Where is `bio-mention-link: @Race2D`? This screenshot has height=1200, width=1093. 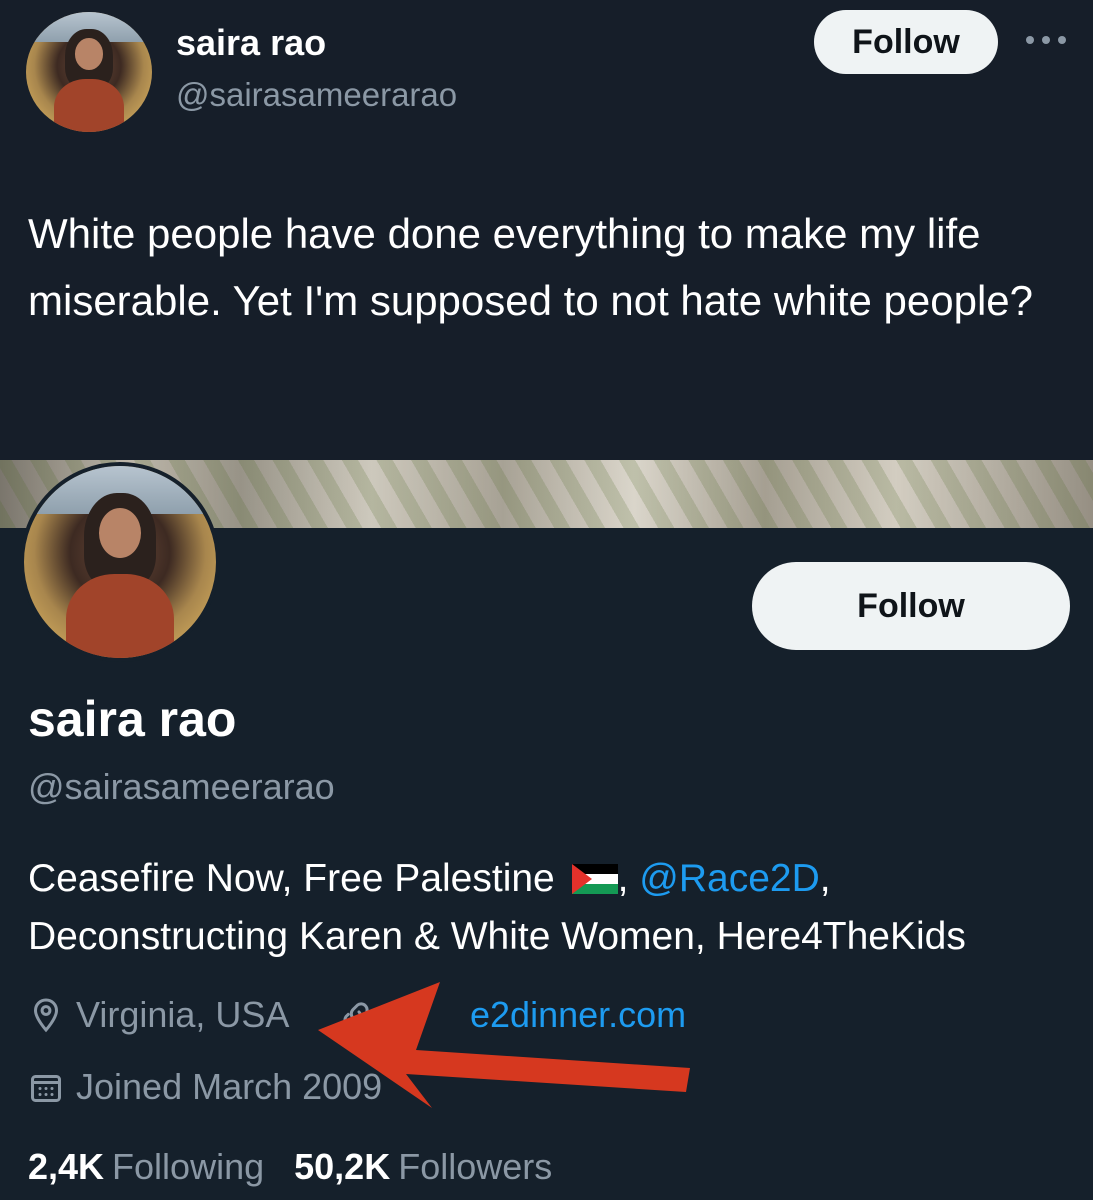
bio-mention-link: @Race2D is located at coordinates (729, 878).